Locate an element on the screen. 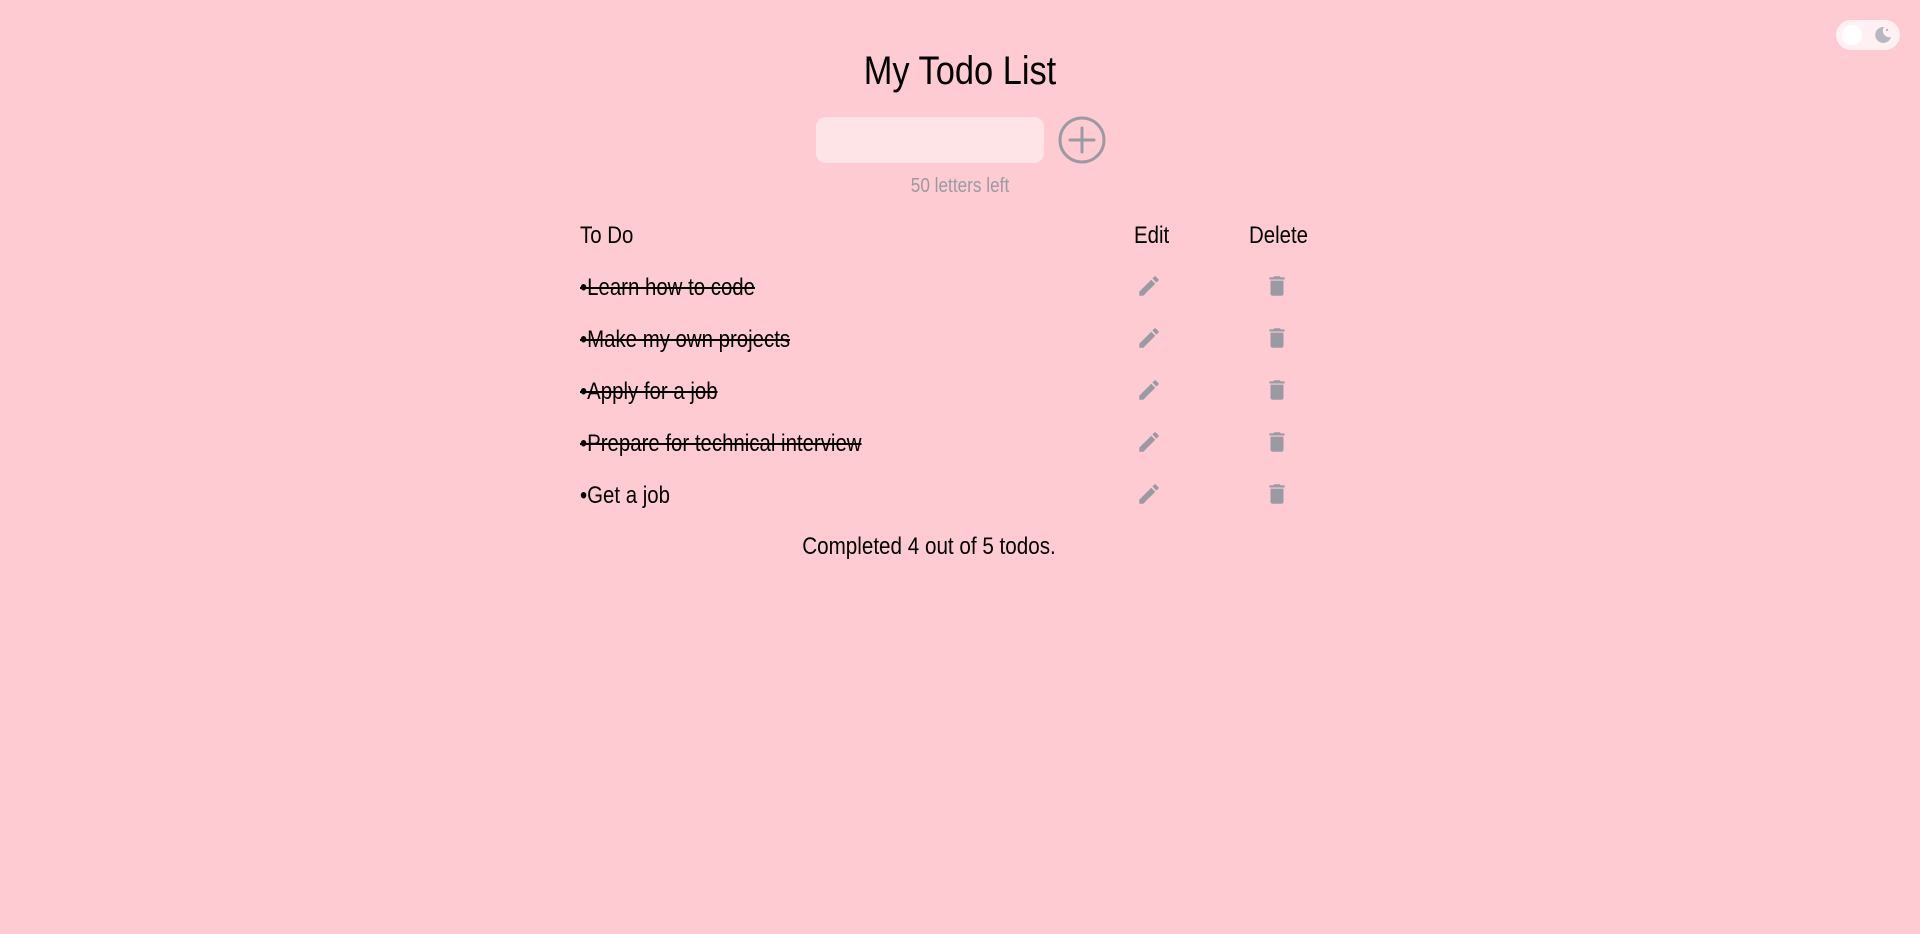 Image resolution: width=1920 pixels, height=934 pixels. theme-toggle is located at coordinates (1868, 35).